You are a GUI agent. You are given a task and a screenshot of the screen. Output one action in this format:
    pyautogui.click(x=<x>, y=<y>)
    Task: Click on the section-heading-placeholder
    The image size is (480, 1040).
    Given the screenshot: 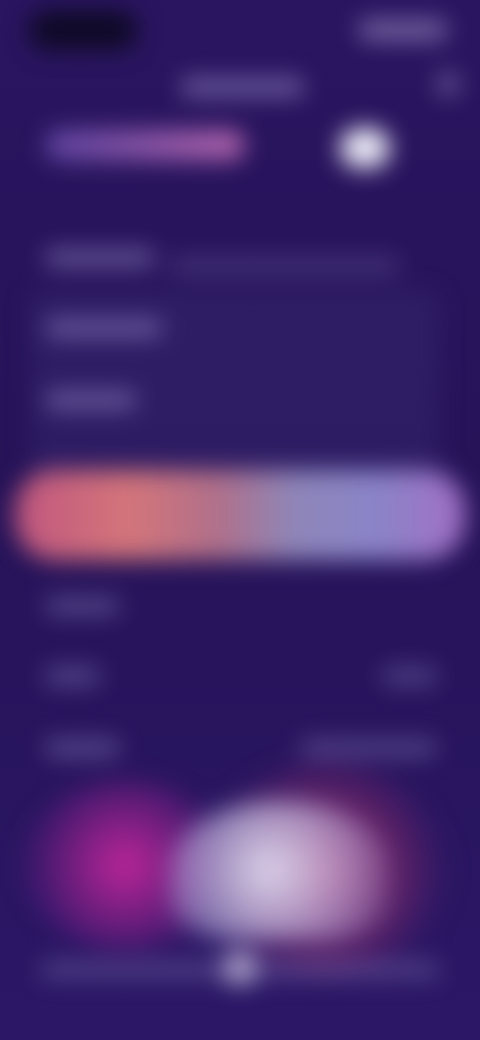 What is the action you would take?
    pyautogui.click(x=82, y=606)
    